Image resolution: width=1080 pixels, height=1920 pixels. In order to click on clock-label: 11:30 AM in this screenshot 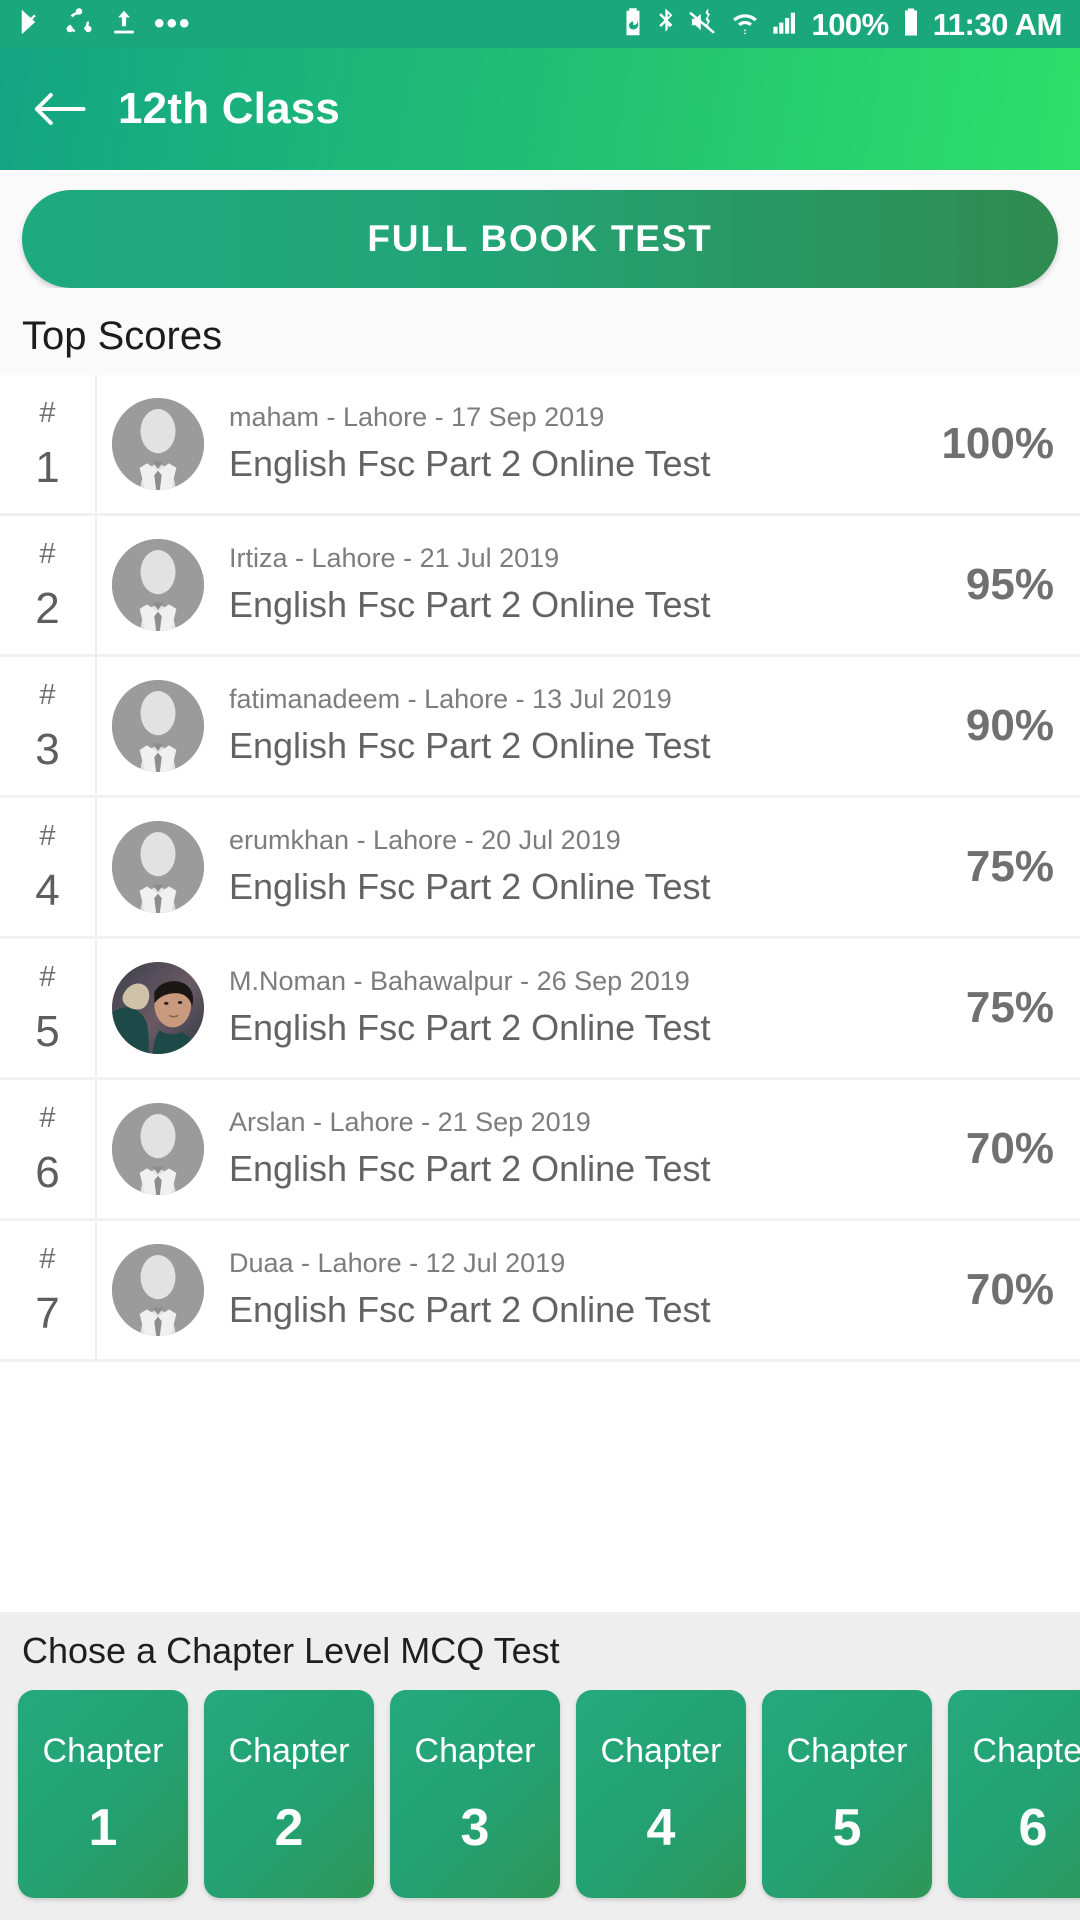, I will do `click(997, 24)`.